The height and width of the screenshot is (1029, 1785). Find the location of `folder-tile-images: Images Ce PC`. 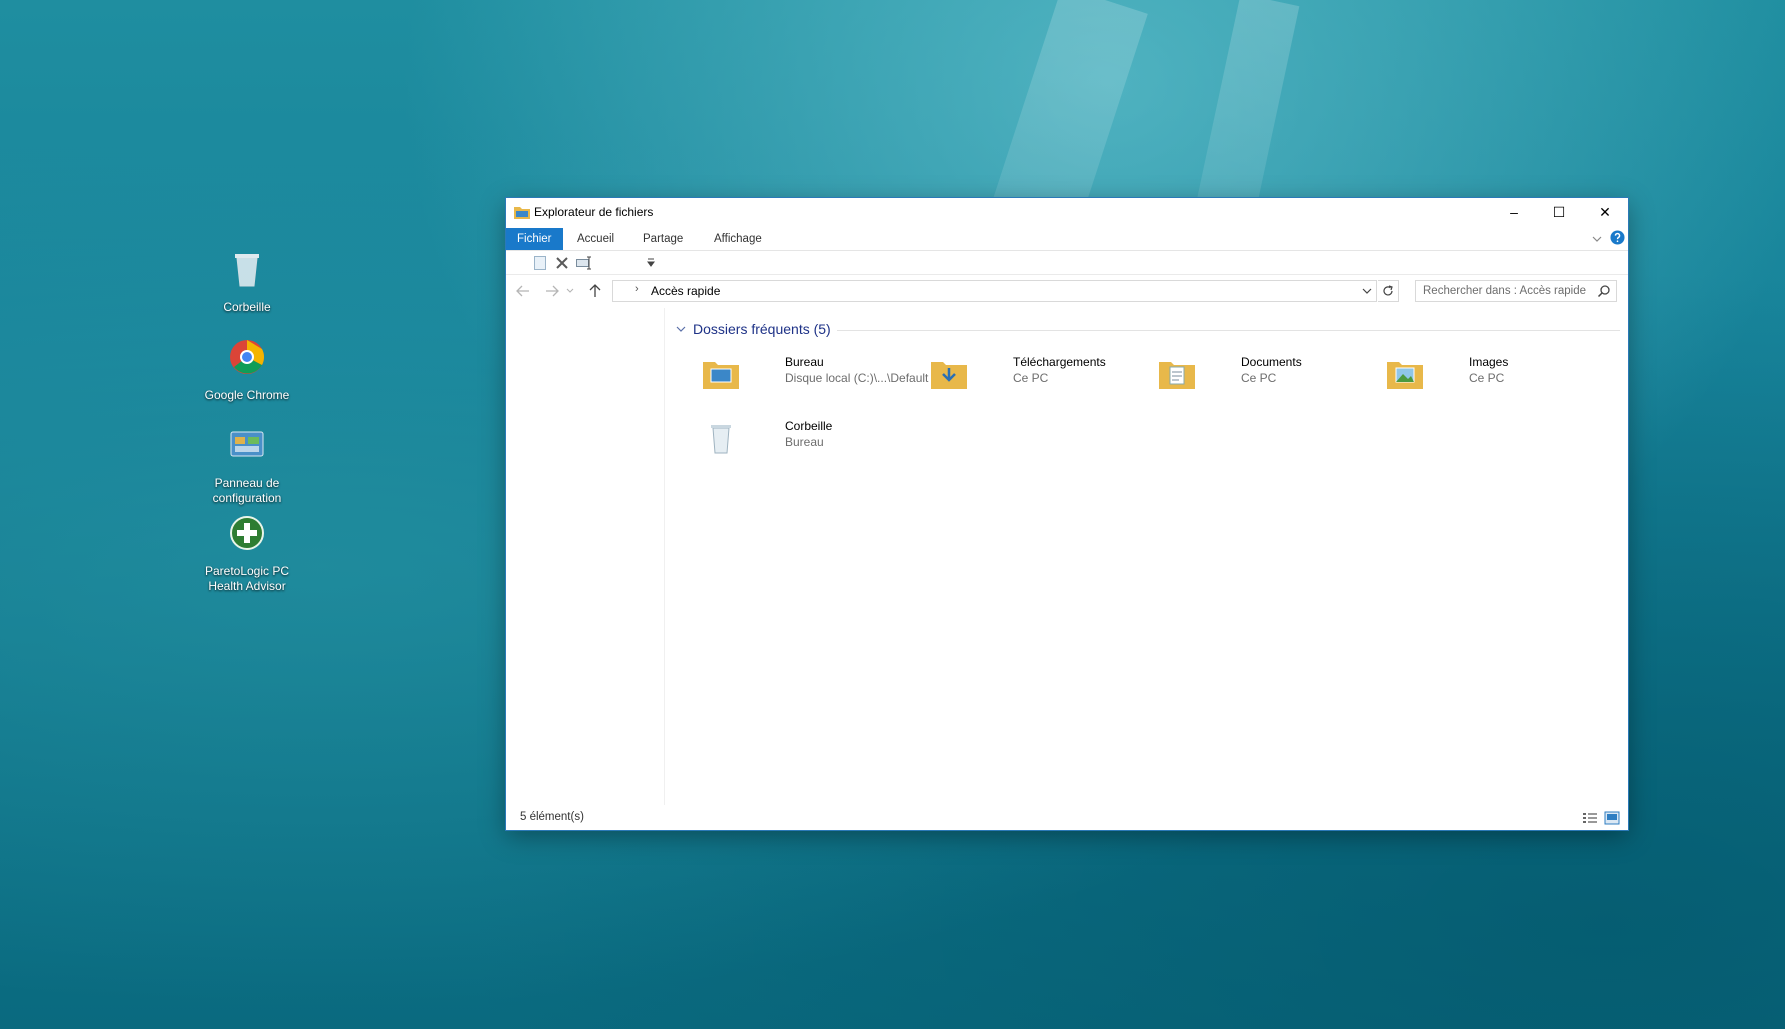

folder-tile-images: Images Ce PC is located at coordinates (1495, 374).